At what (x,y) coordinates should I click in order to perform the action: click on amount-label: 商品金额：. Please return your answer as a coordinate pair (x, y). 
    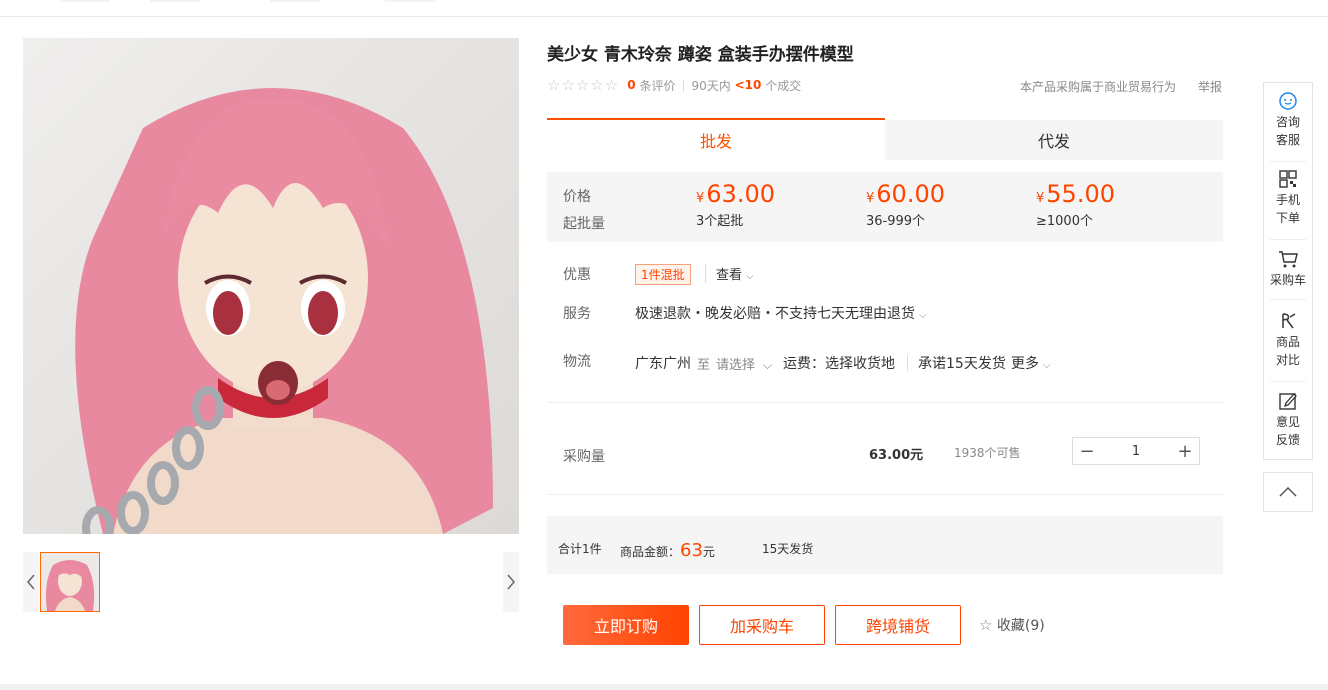
    Looking at the image, I should click on (650, 552).